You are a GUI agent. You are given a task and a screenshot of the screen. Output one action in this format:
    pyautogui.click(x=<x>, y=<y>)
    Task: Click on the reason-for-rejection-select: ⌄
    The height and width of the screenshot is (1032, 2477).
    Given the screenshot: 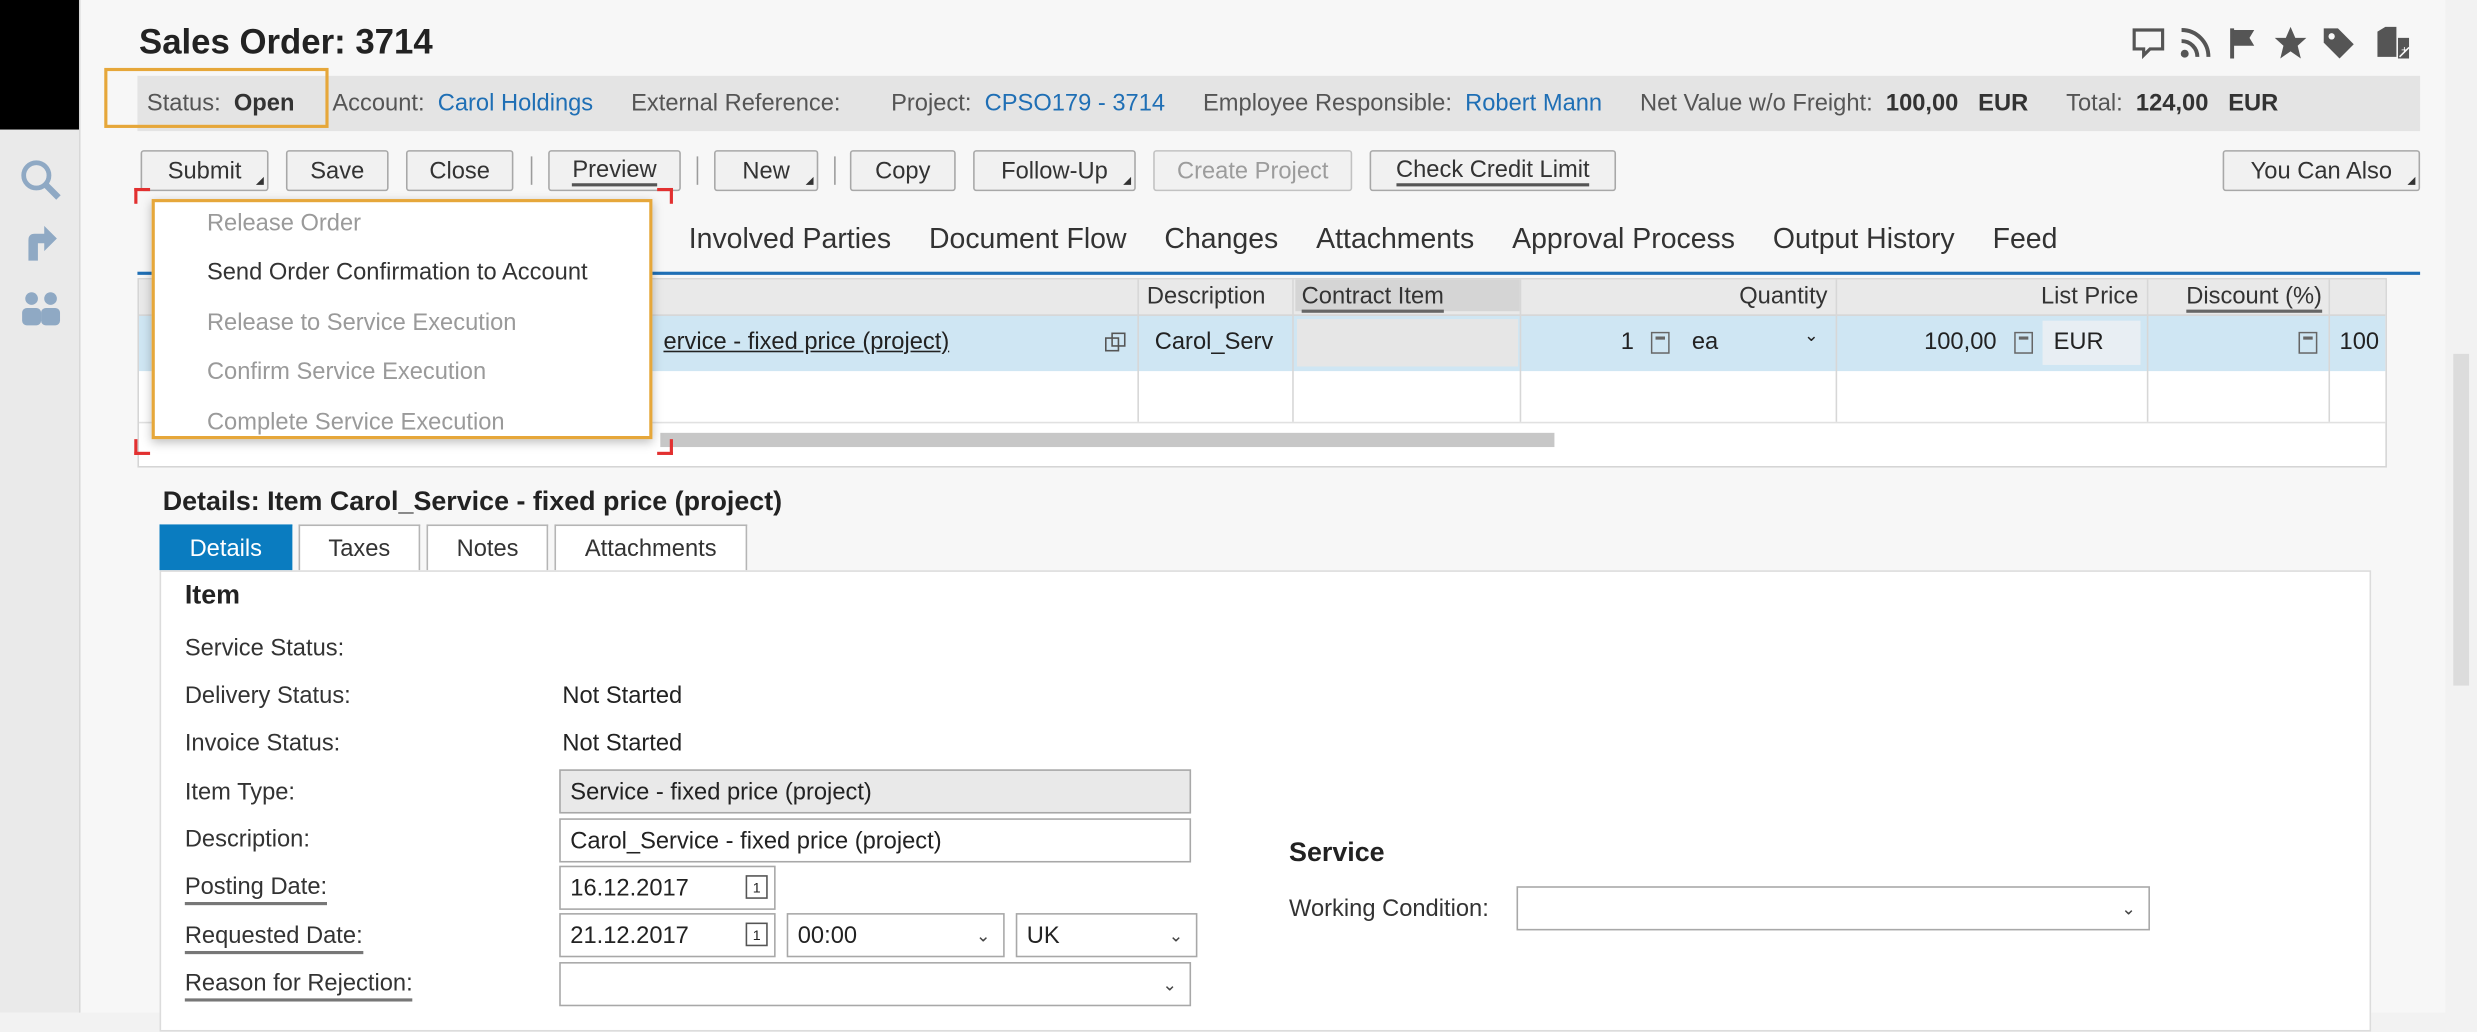 What is the action you would take?
    pyautogui.click(x=875, y=984)
    